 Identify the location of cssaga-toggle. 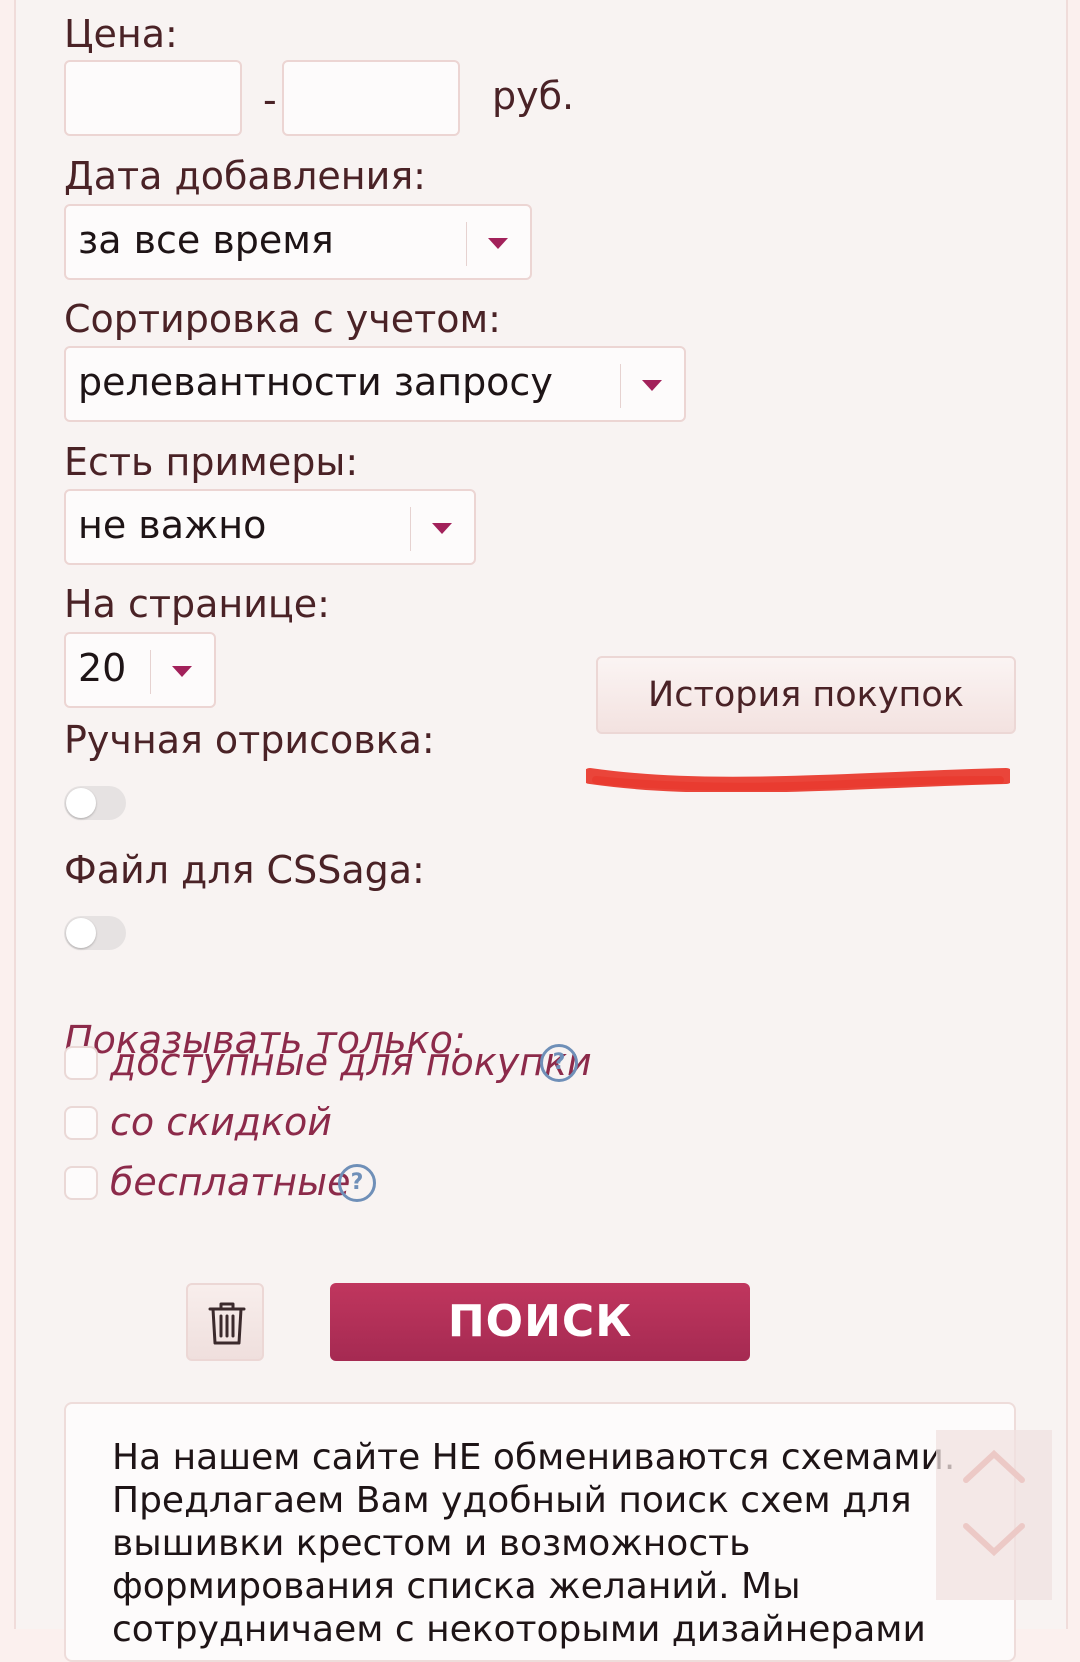
(95, 933).